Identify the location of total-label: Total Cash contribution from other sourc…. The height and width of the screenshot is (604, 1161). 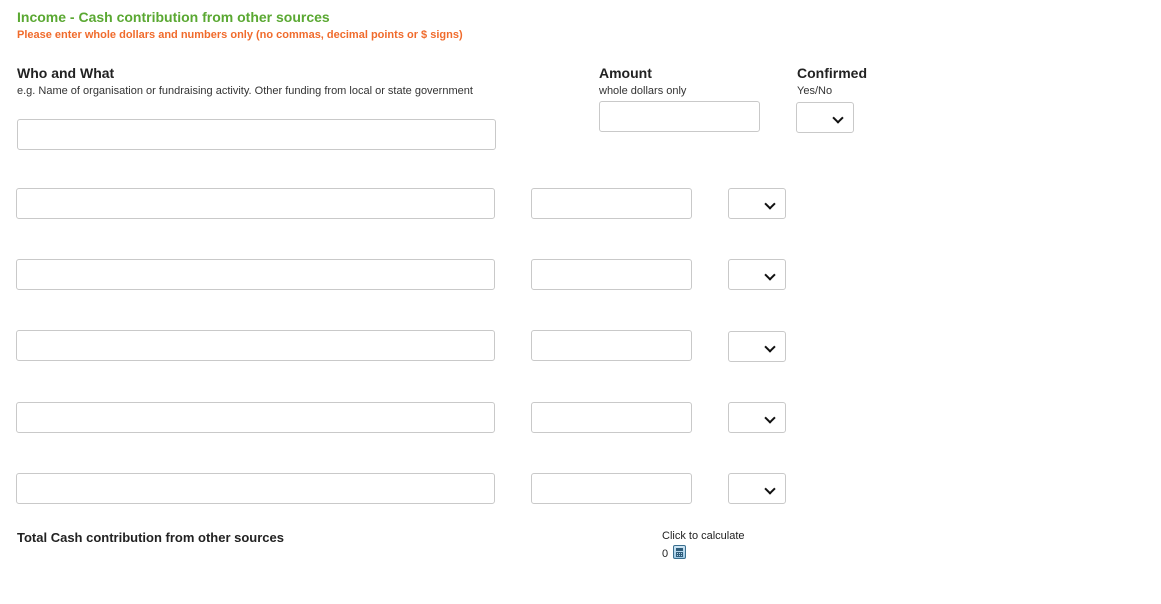
(151, 537).